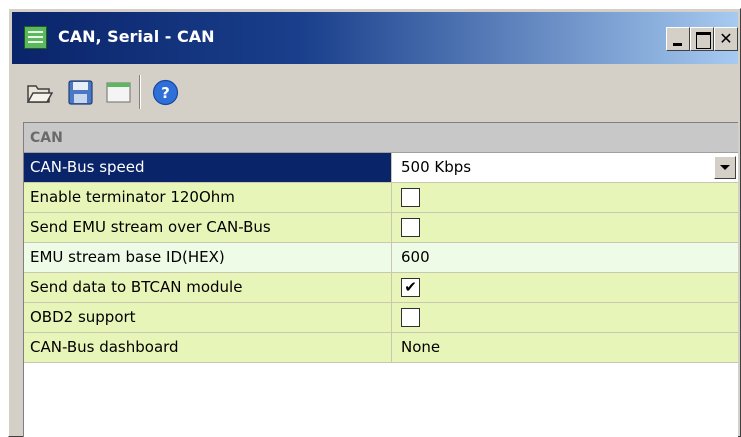 This screenshot has width=741, height=437. I want to click on send-data-btcan-checkbox: ✔, so click(410, 287).